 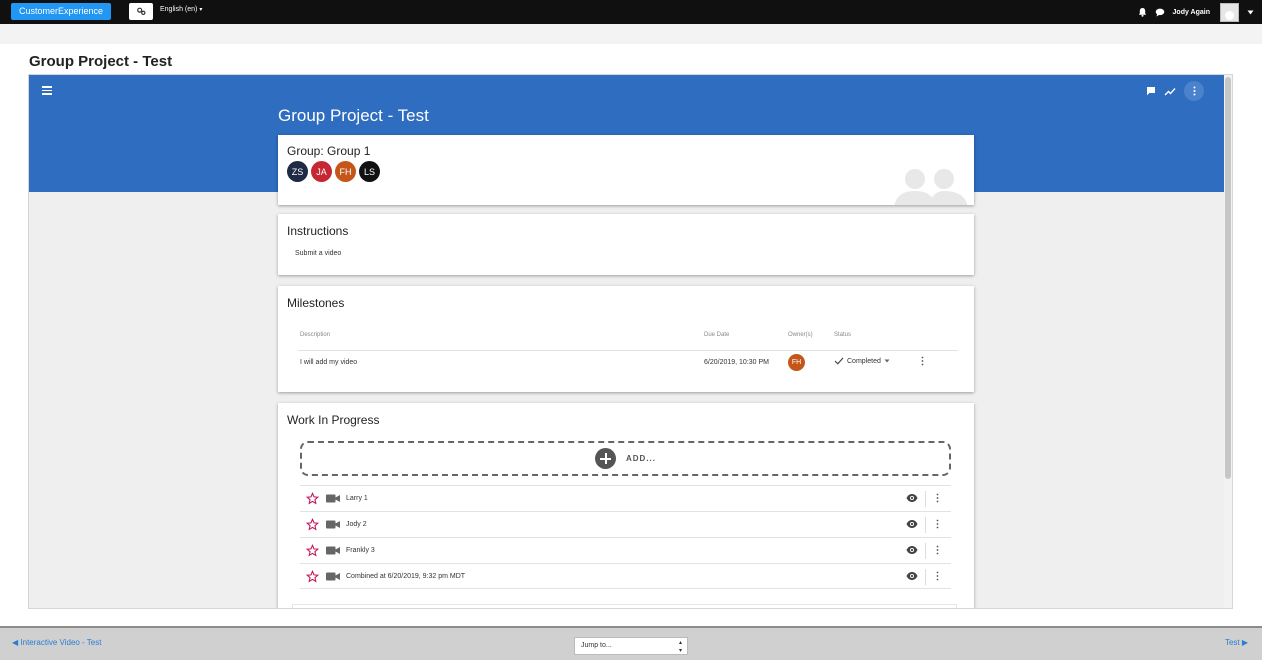 What do you see at coordinates (680, 647) in the screenshot?
I see `select-arrows-icon: ▴ ▾` at bounding box center [680, 647].